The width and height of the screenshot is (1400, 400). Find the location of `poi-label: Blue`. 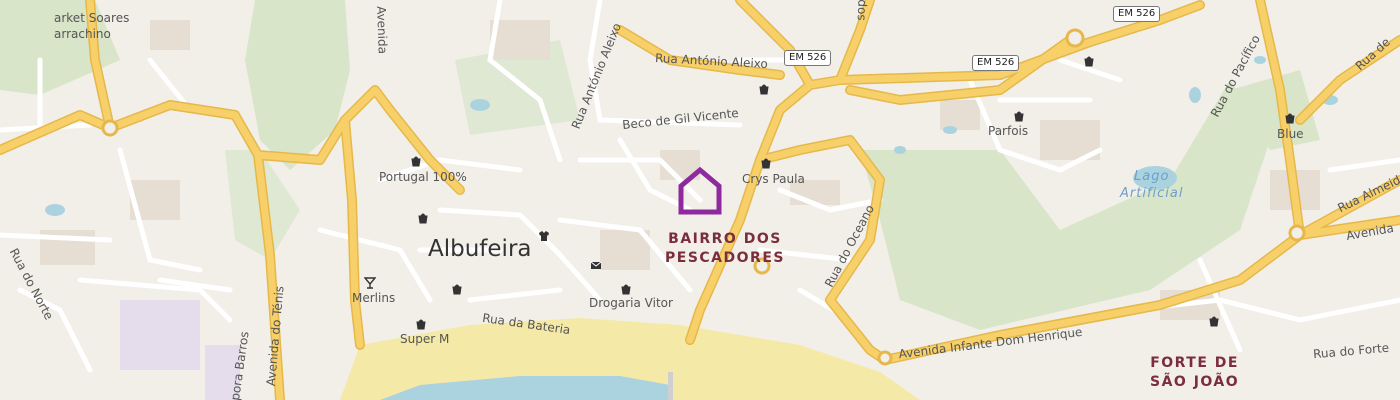

poi-label: Blue is located at coordinates (1290, 134).